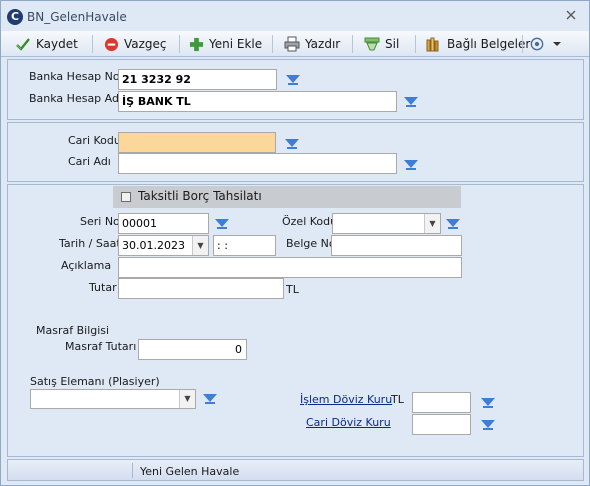 This screenshot has height=486, width=590. Describe the element at coordinates (381, 44) in the screenshot. I see `delete-button: Sil` at that location.